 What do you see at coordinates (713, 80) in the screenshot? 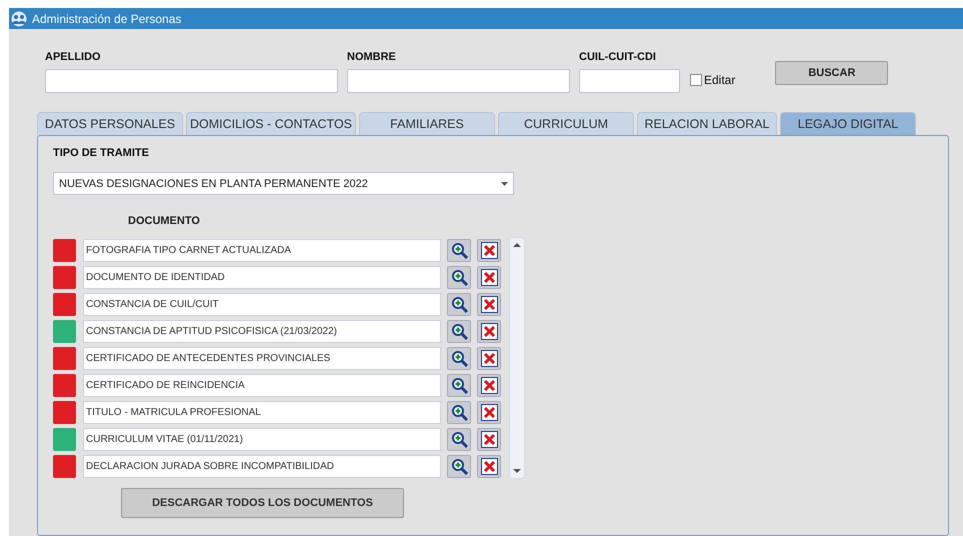
I see `edit-checkbox: Editar` at bounding box center [713, 80].